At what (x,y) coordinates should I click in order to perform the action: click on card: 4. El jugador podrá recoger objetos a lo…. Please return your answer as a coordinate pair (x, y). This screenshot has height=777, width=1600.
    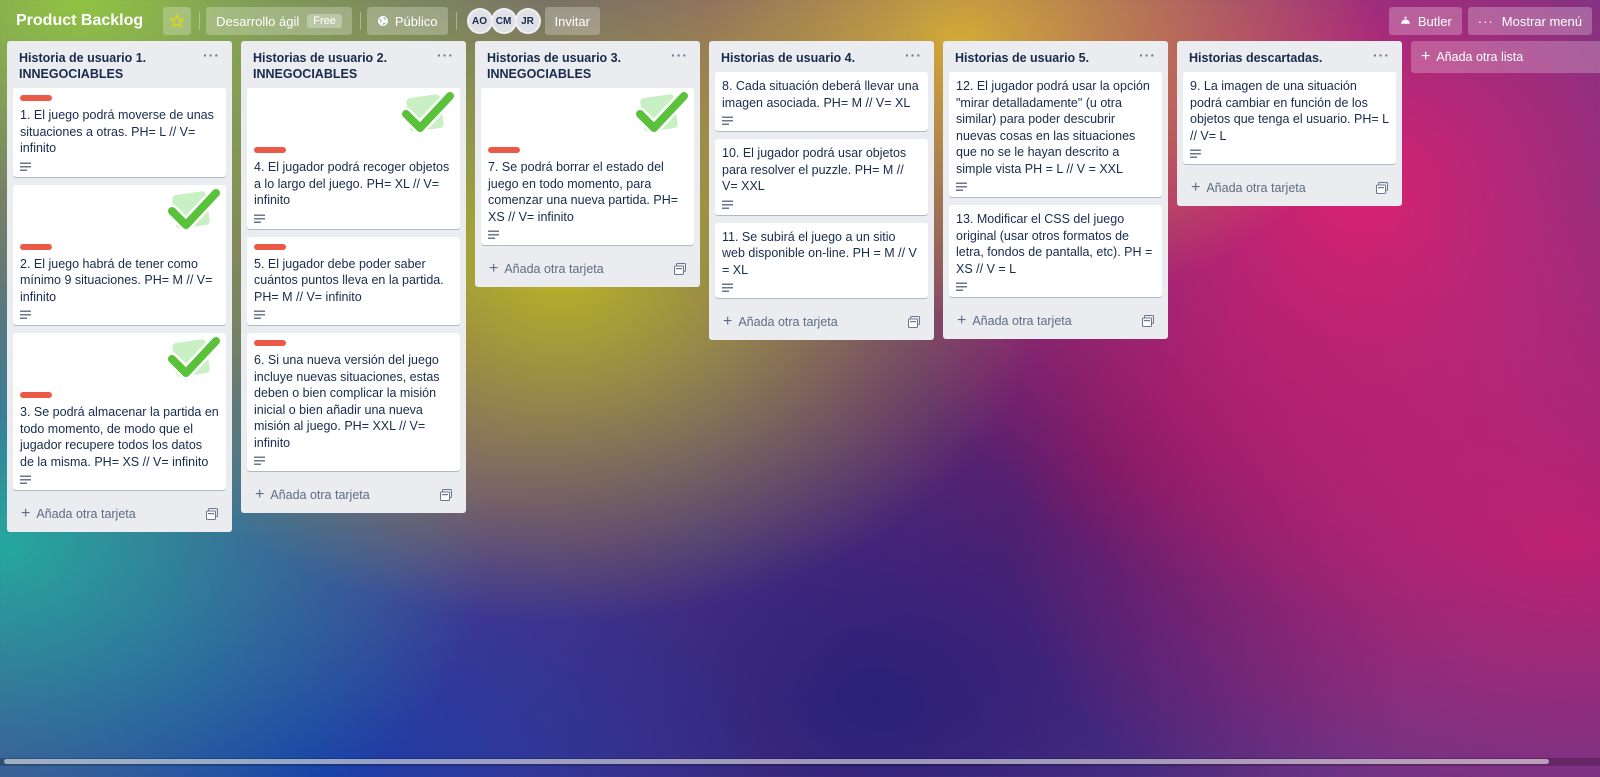
    Looking at the image, I should click on (353, 158).